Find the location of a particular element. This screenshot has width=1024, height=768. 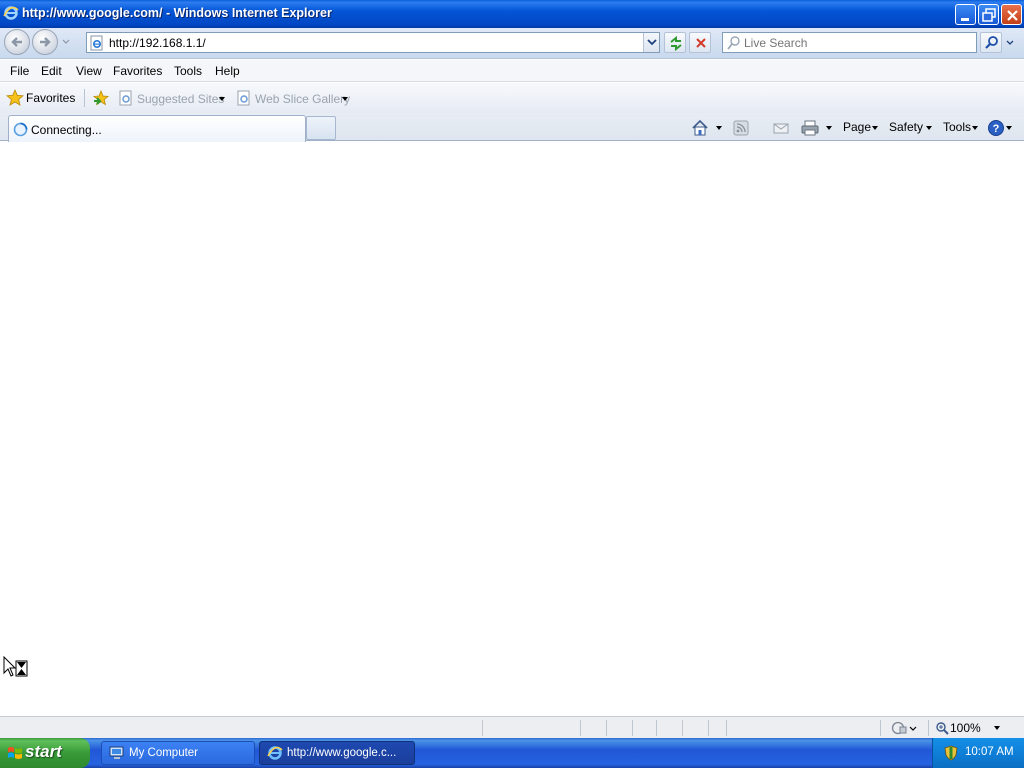

ie-icon is located at coordinates (11, 13).